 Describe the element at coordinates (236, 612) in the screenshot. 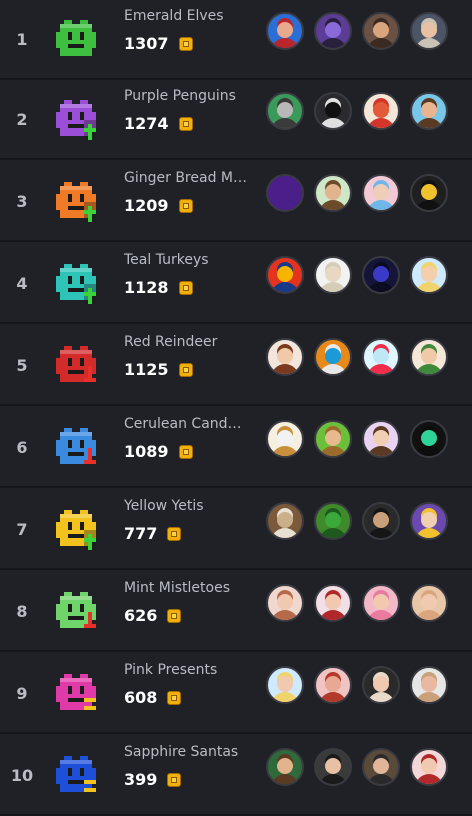

I see `team-row: 8 Mint Mistletoes 626` at that location.